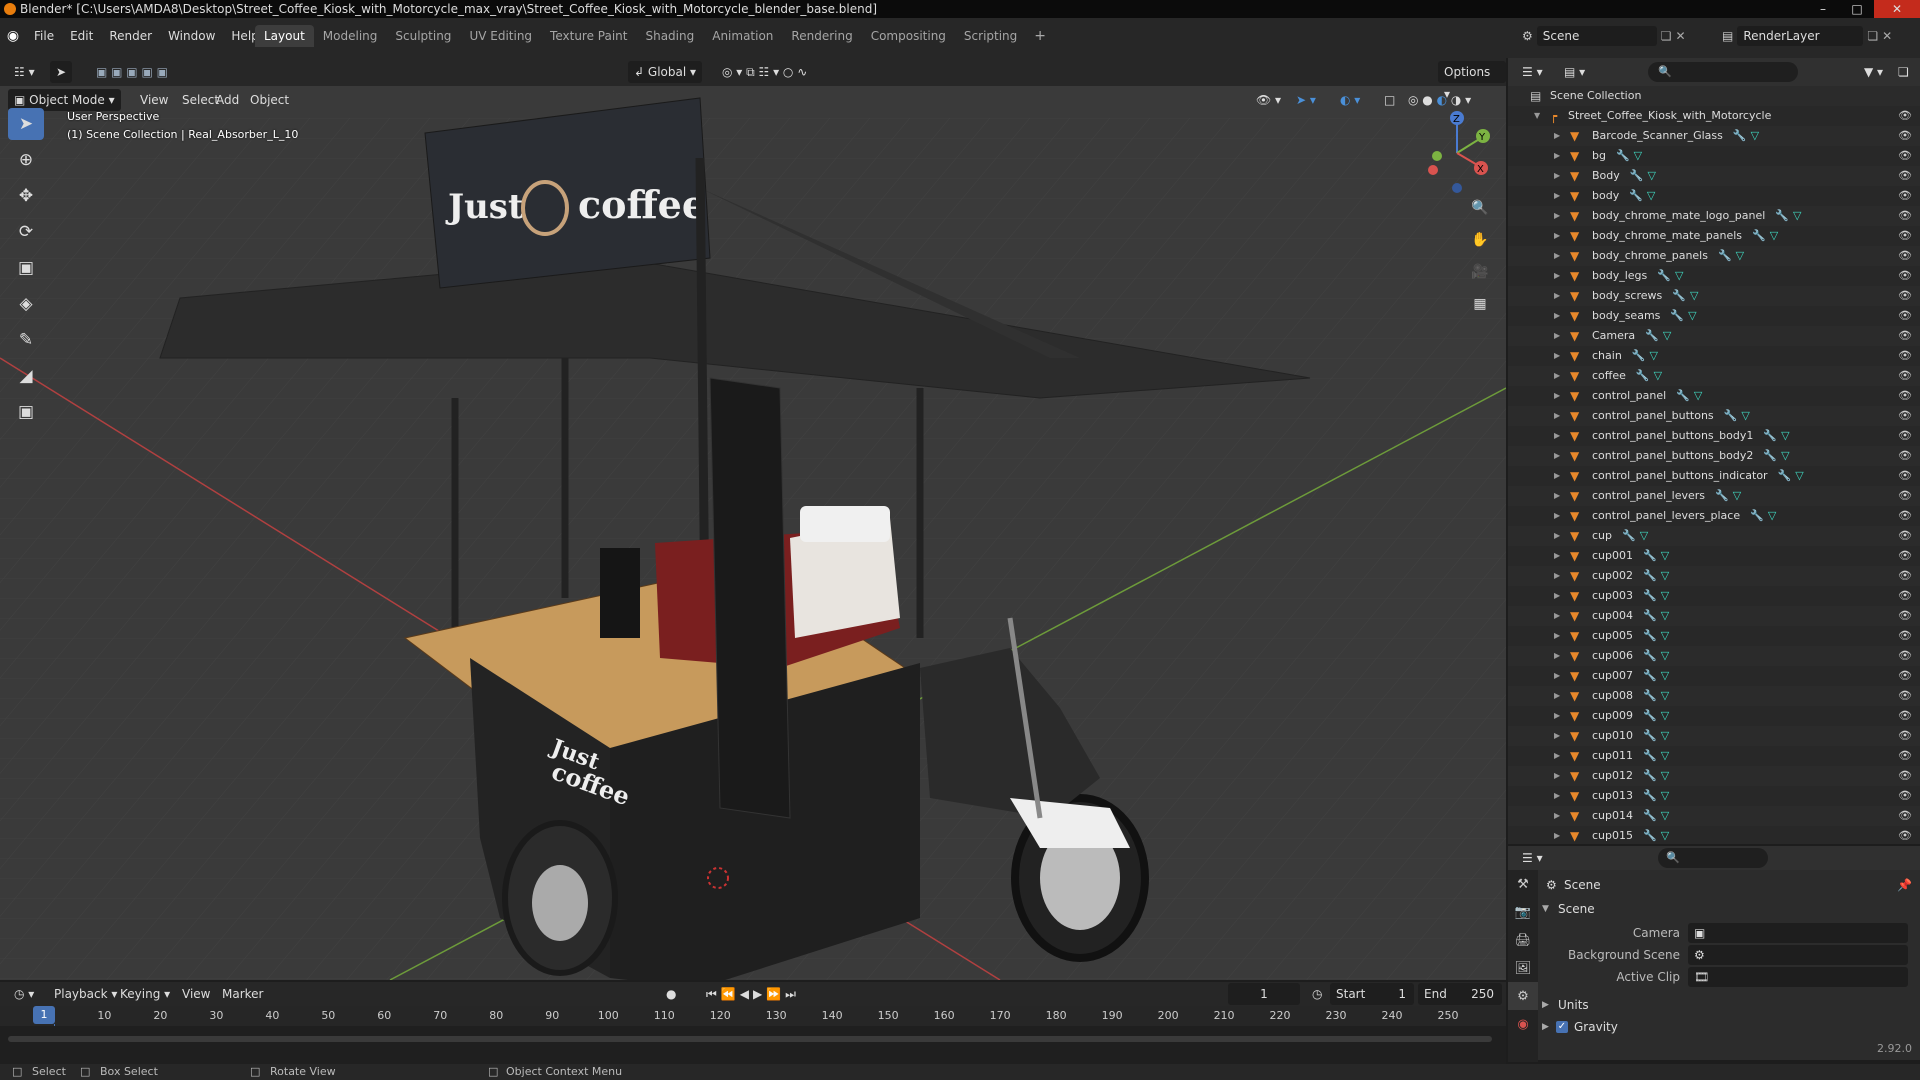  I want to click on filter-icon: ▼ ▾, so click(1873, 72).